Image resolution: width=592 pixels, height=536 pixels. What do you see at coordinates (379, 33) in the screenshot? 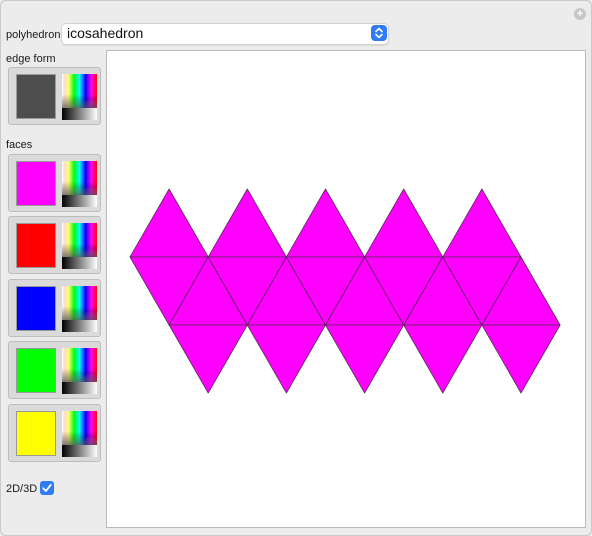
I see `chevron-updown-icon` at bounding box center [379, 33].